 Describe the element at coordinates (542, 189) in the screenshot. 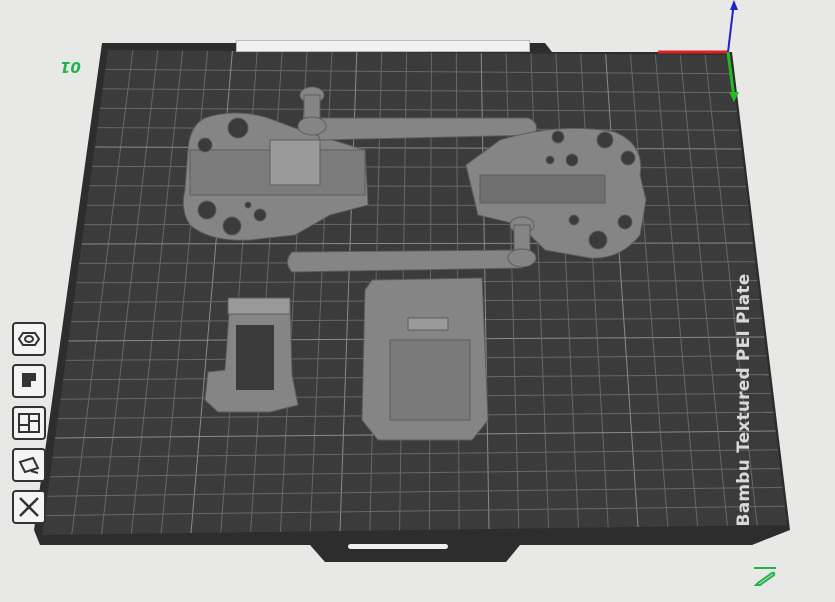

I see `part-right-bracket-window` at that location.